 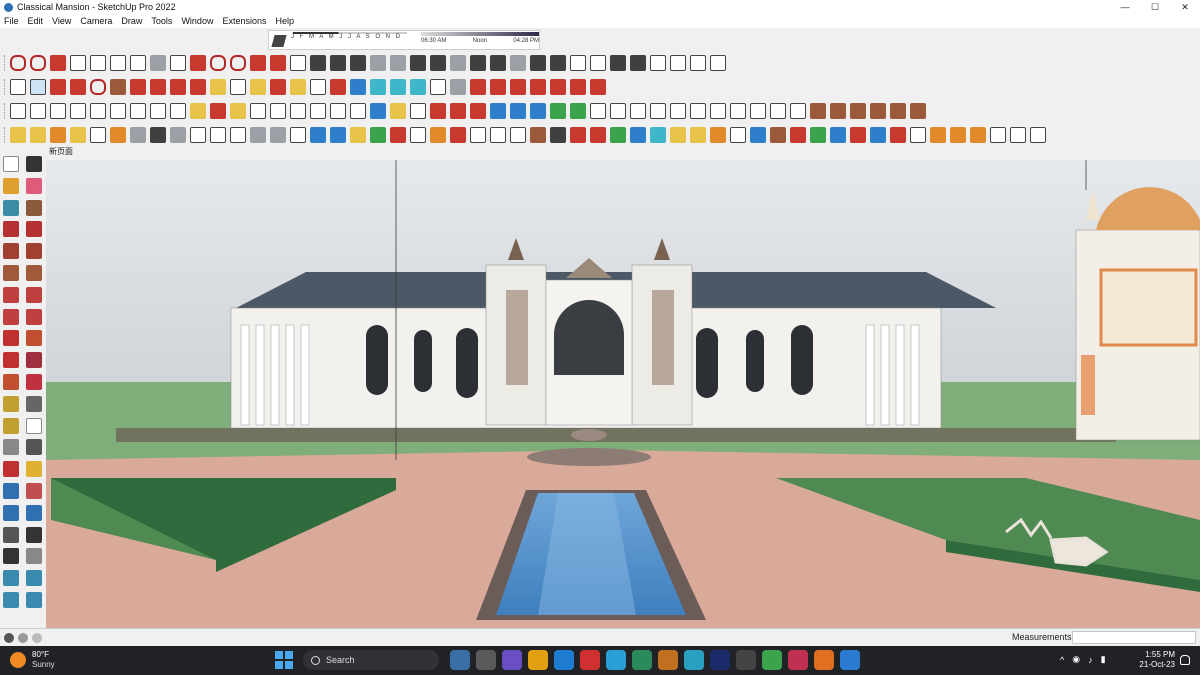 I want to click on offset-icon, so click(x=98, y=63).